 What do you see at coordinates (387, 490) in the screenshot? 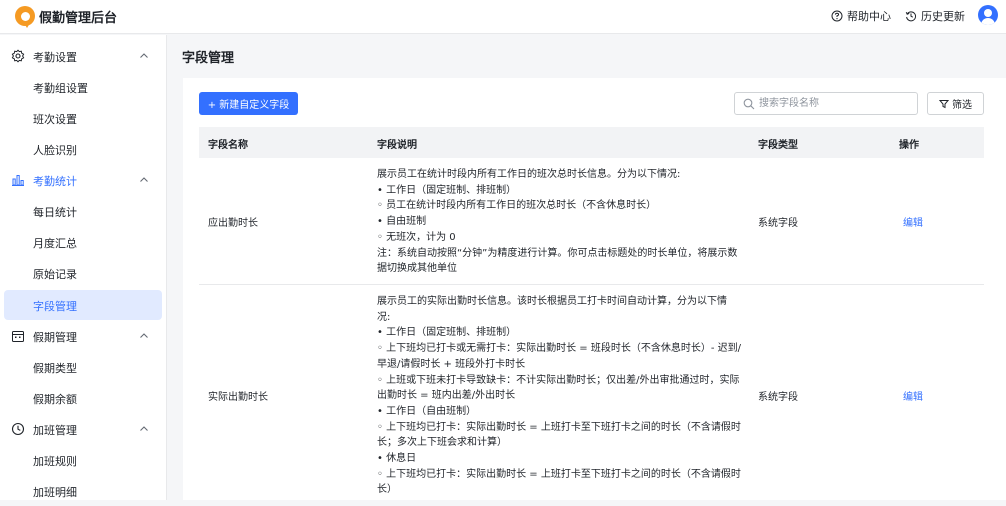
I see `description-line: 长）` at bounding box center [387, 490].